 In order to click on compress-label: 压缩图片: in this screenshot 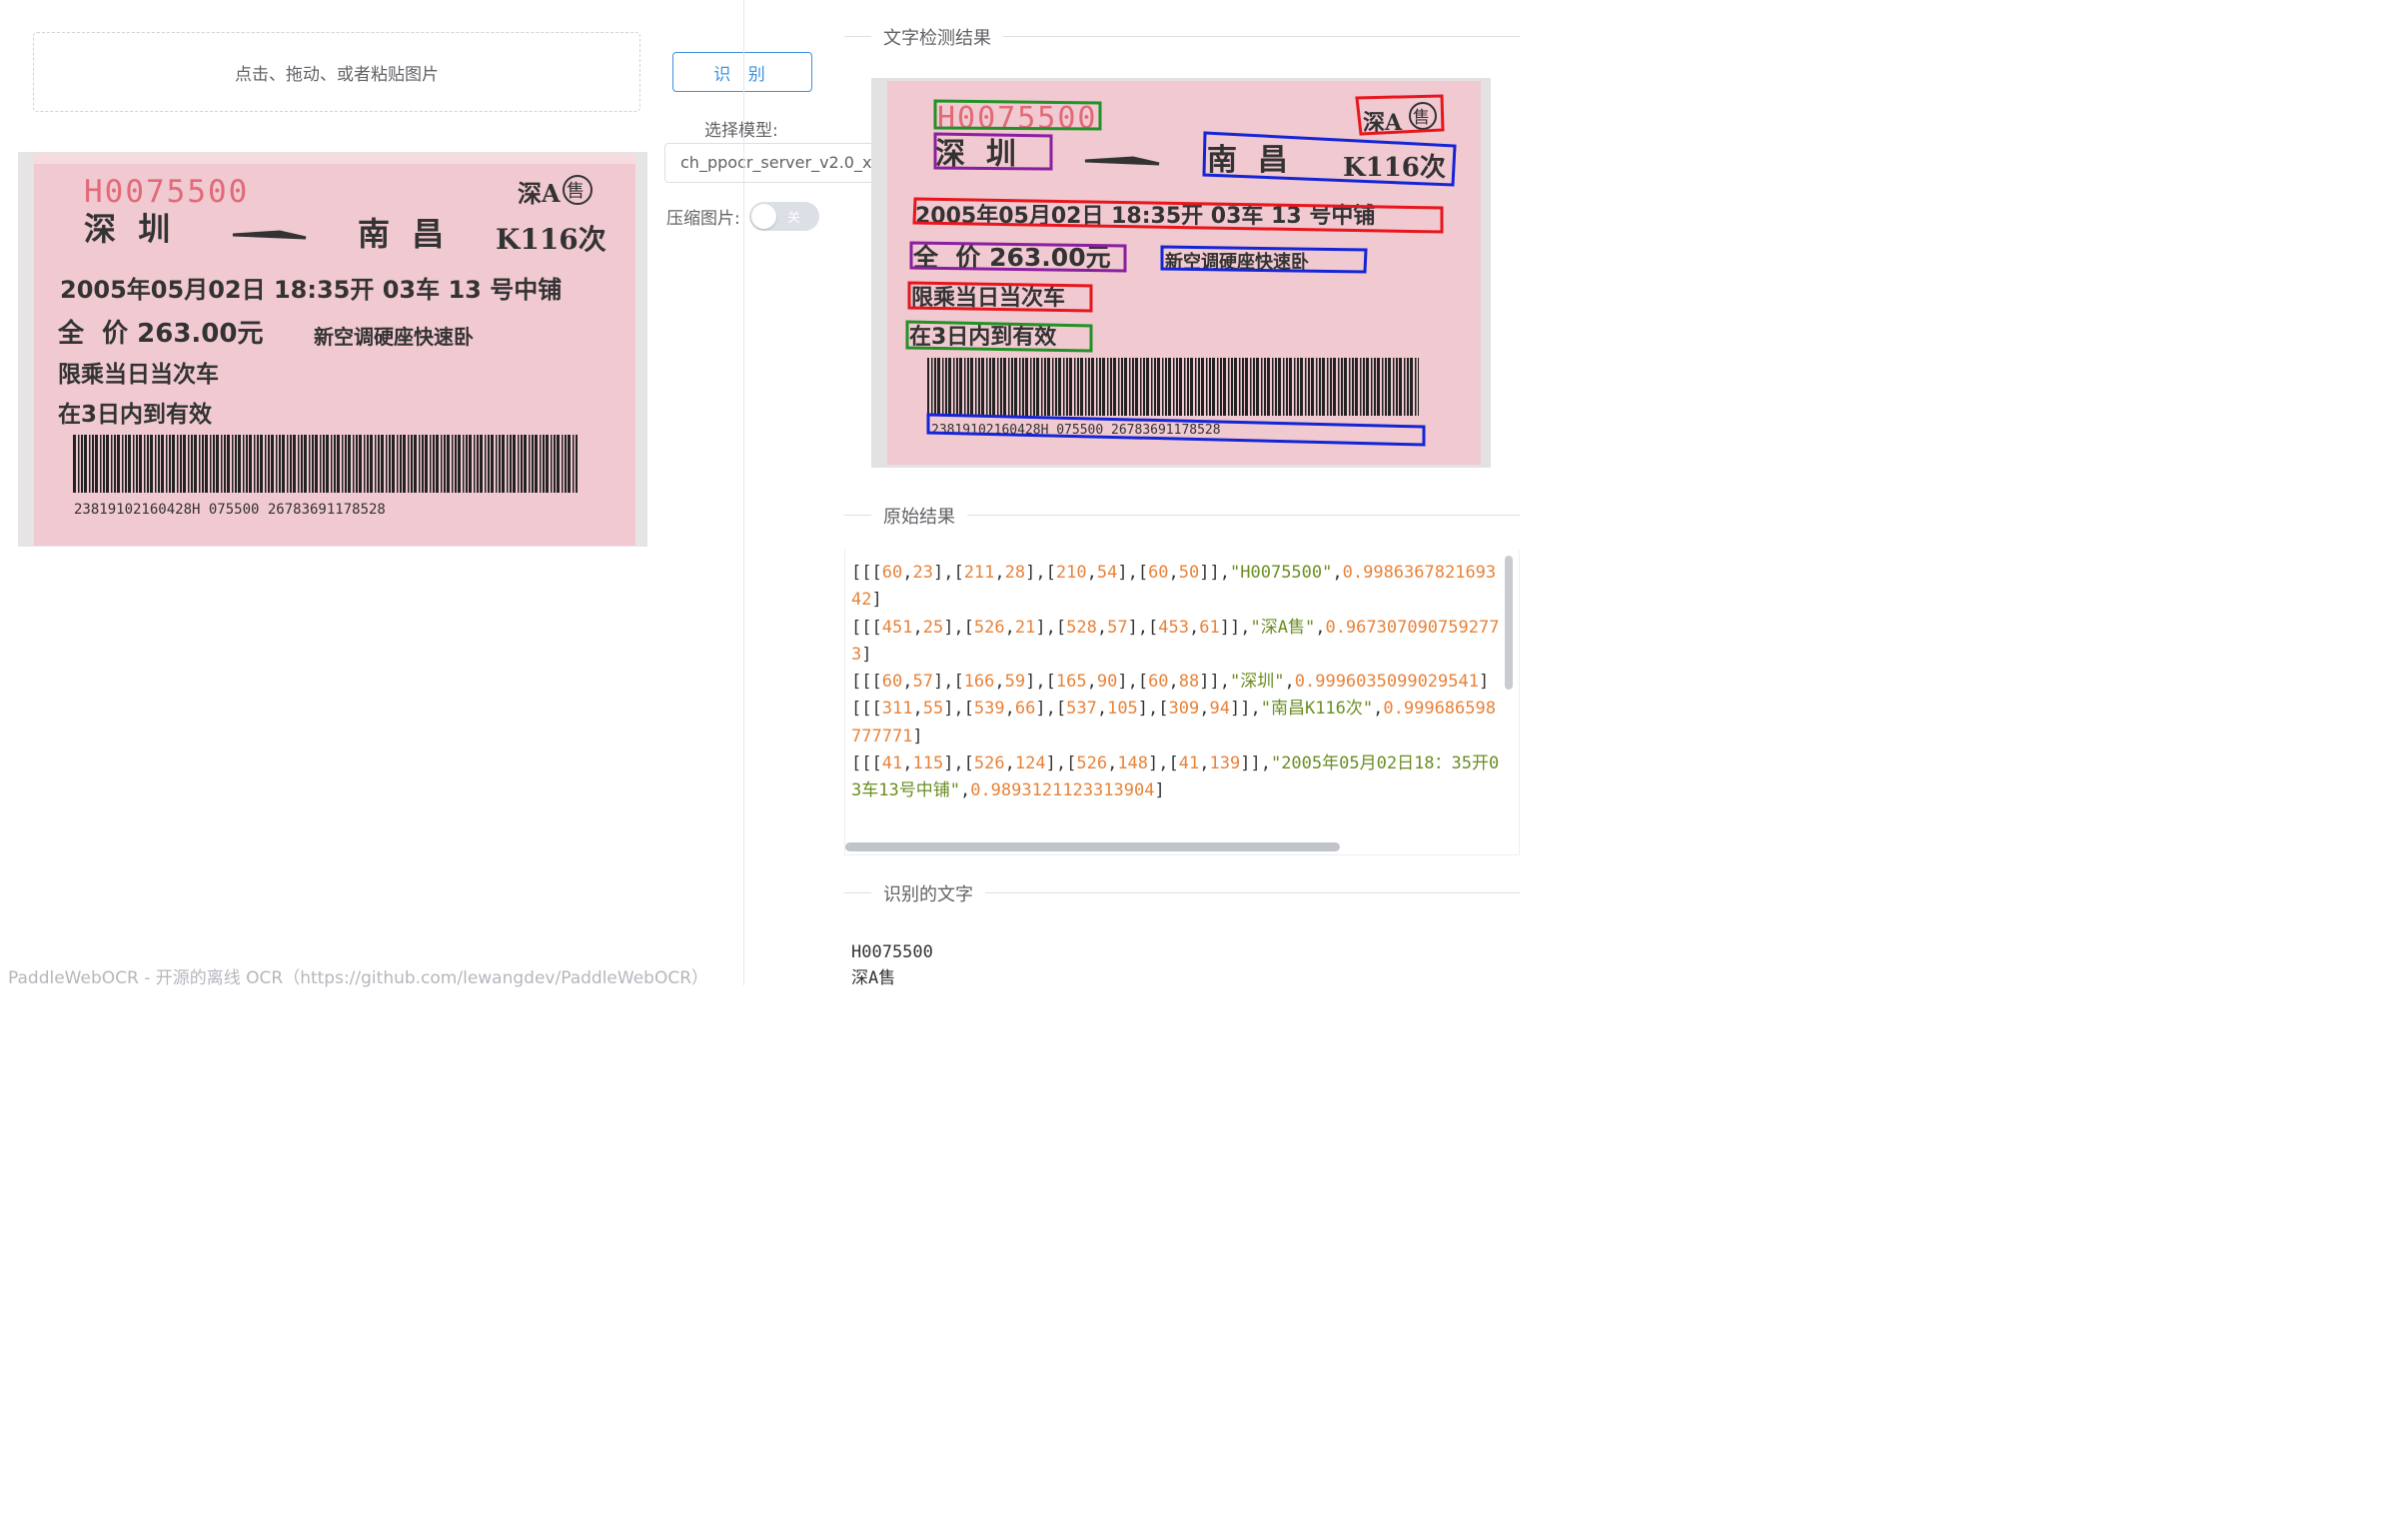, I will do `click(703, 219)`.